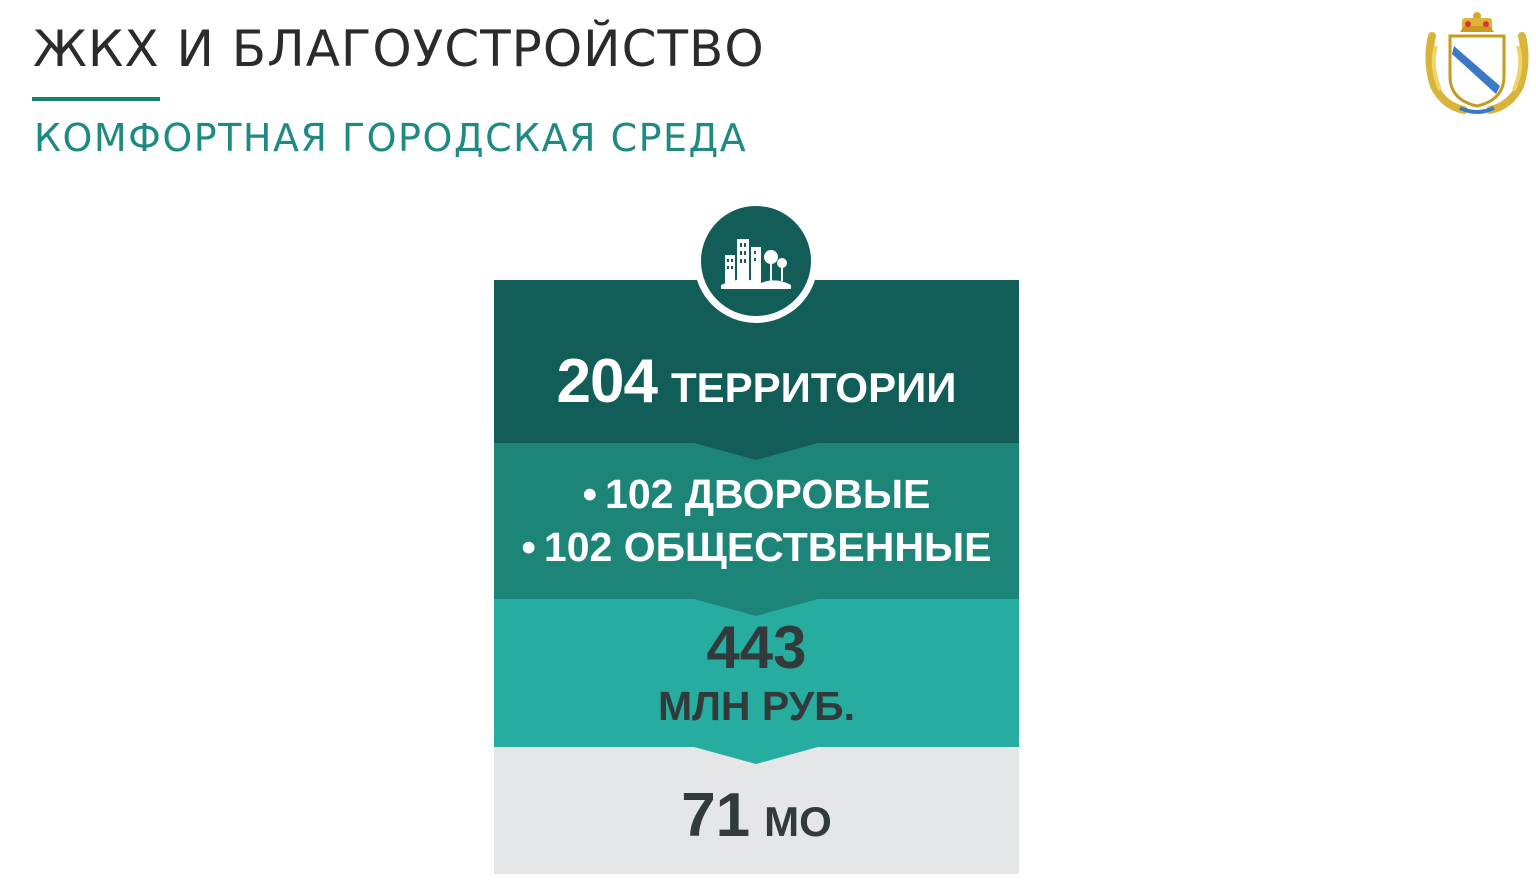 The width and height of the screenshot is (1536, 887). I want to click on funding-unit: МЛН РУБ., so click(756, 706).